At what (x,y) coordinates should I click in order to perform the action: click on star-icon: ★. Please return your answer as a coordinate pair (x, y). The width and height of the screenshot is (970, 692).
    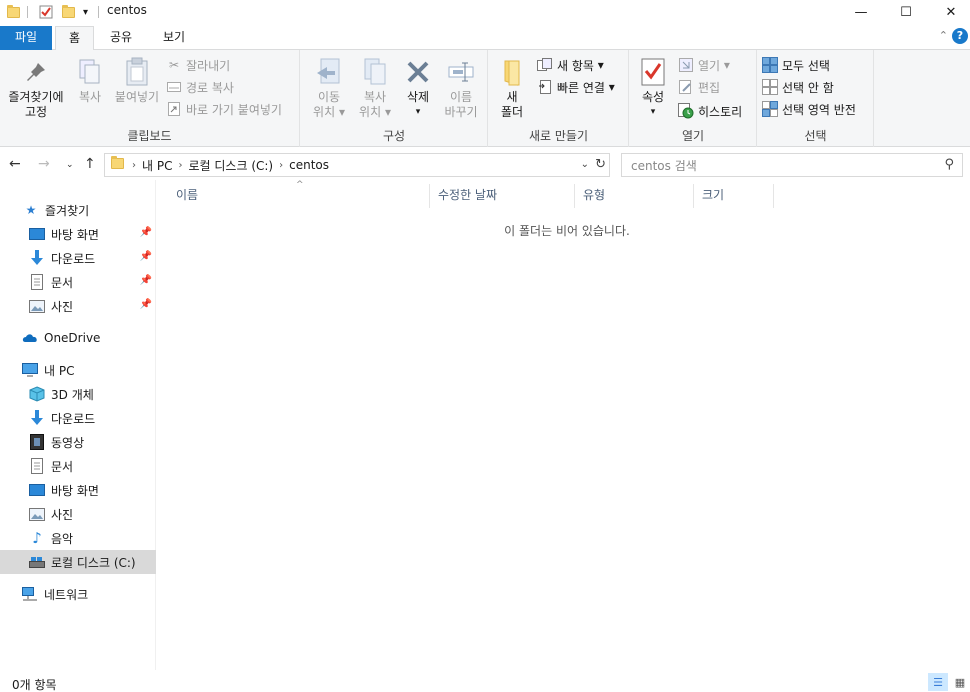
    Looking at the image, I should click on (31, 210).